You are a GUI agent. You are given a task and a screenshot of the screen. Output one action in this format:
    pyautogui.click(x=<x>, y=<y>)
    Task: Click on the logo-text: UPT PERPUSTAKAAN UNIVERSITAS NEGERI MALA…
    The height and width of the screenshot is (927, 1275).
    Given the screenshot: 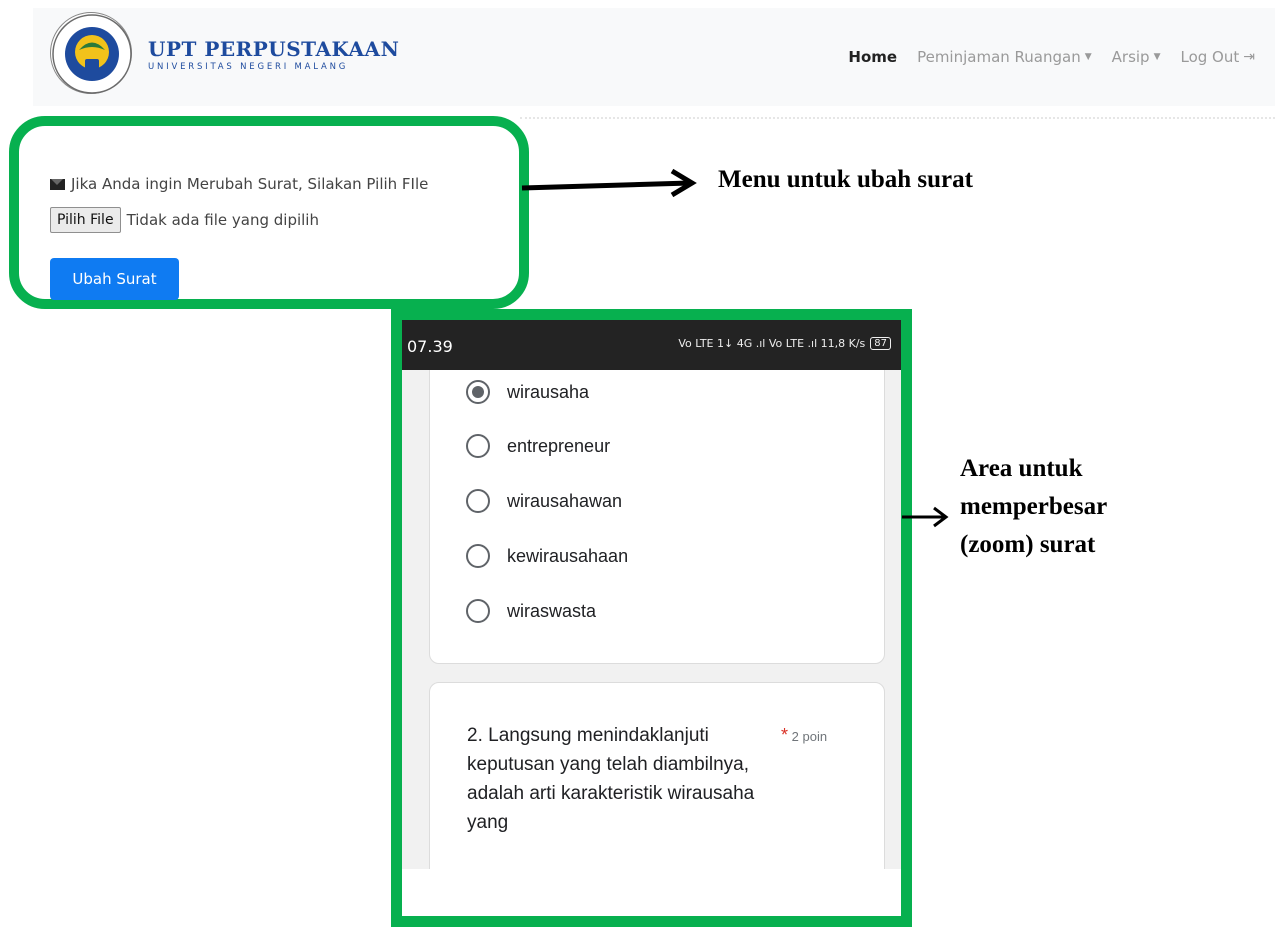 What is the action you would take?
    pyautogui.click(x=273, y=55)
    